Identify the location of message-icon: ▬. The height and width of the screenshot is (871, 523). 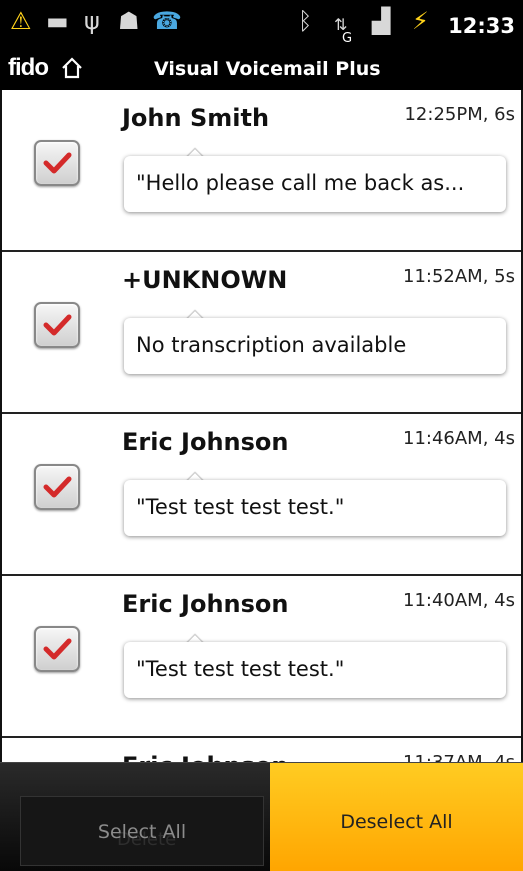
(57, 21).